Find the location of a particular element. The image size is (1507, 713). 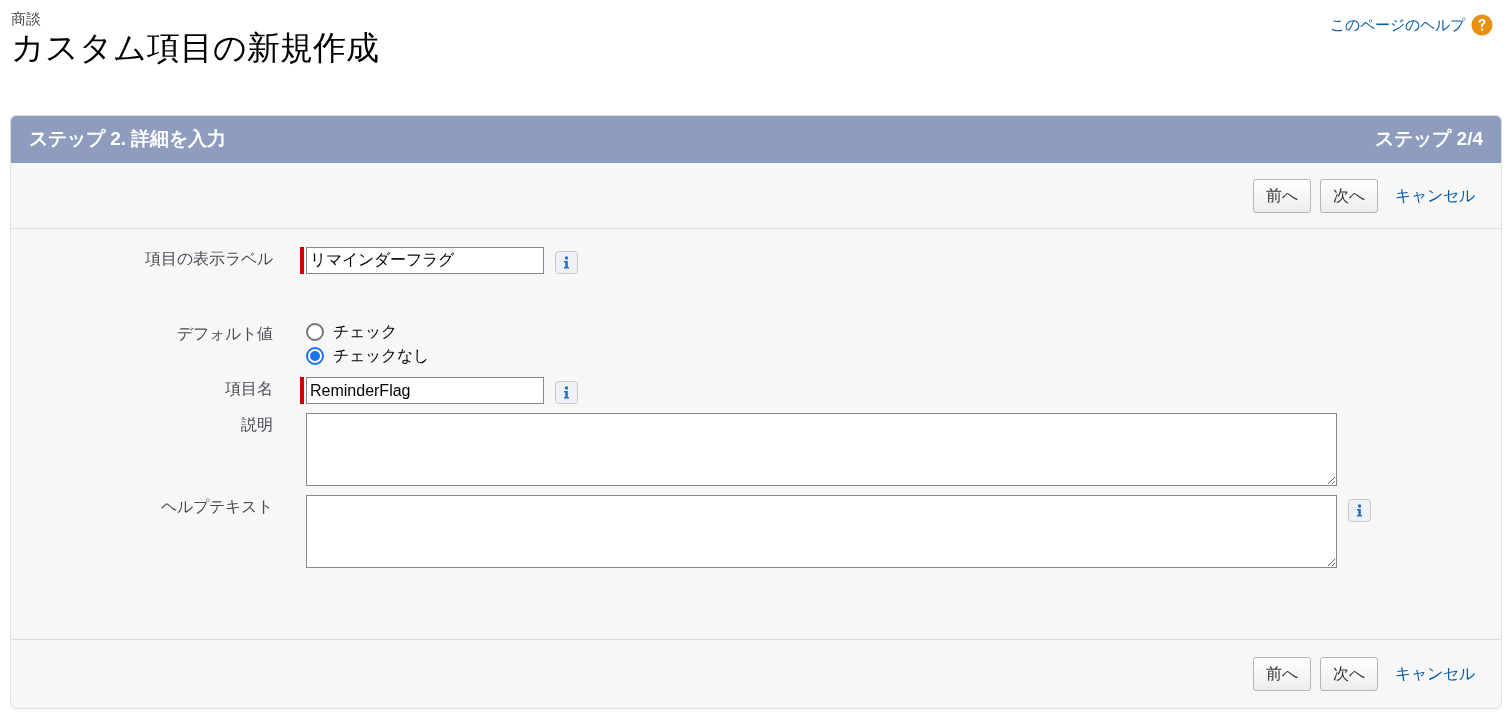

field-label: ヘルプテキスト is located at coordinates (217, 507).